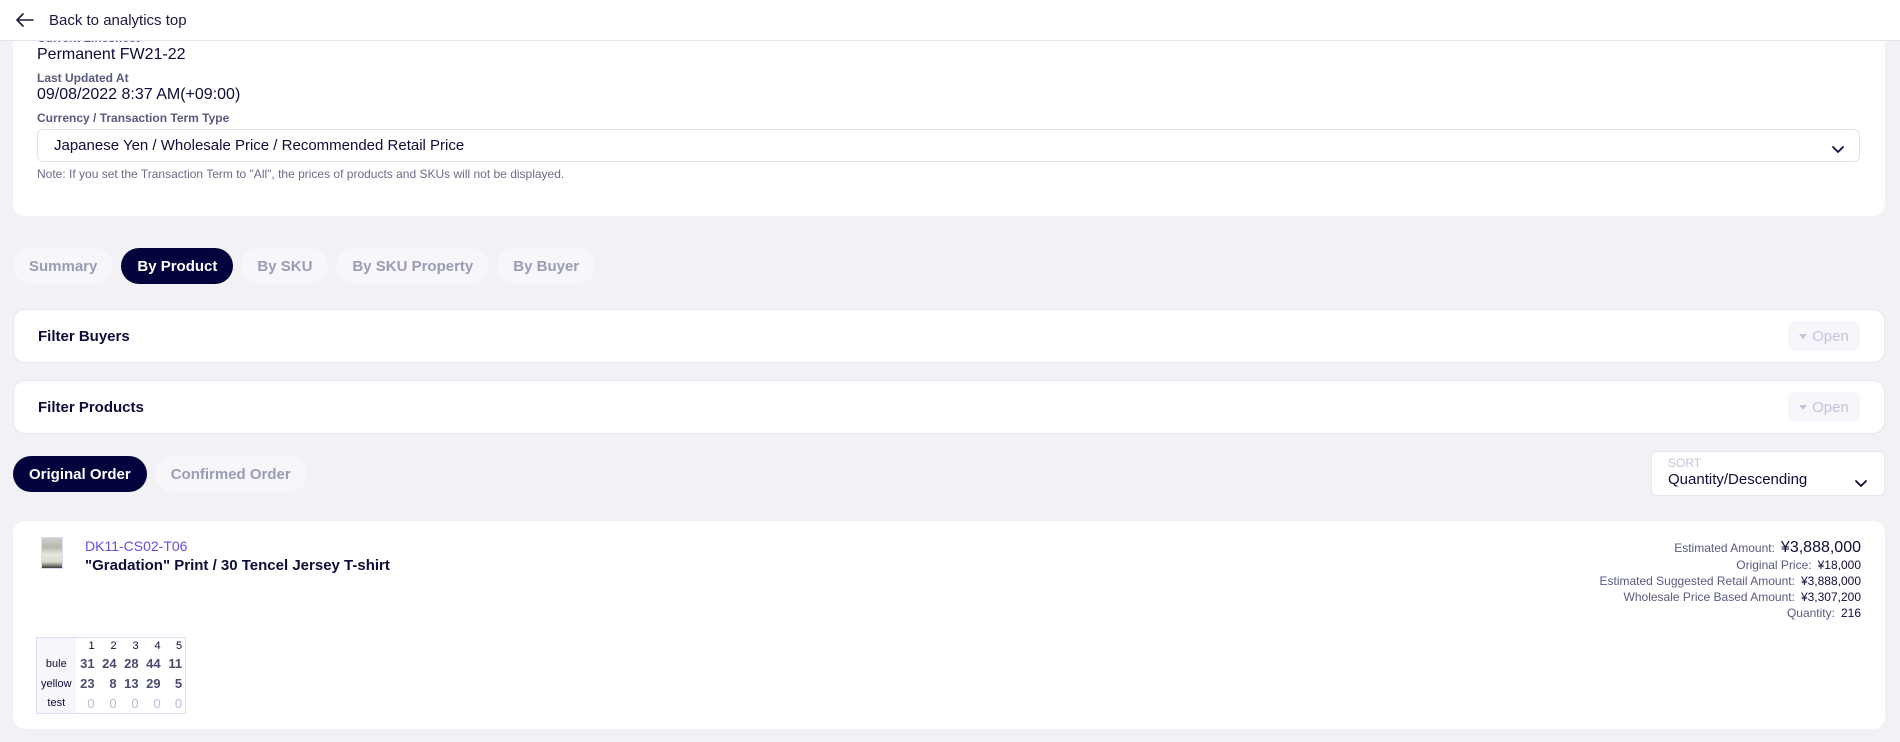 The width and height of the screenshot is (1900, 742). I want to click on sku-qty-cell: 11, so click(175, 663).